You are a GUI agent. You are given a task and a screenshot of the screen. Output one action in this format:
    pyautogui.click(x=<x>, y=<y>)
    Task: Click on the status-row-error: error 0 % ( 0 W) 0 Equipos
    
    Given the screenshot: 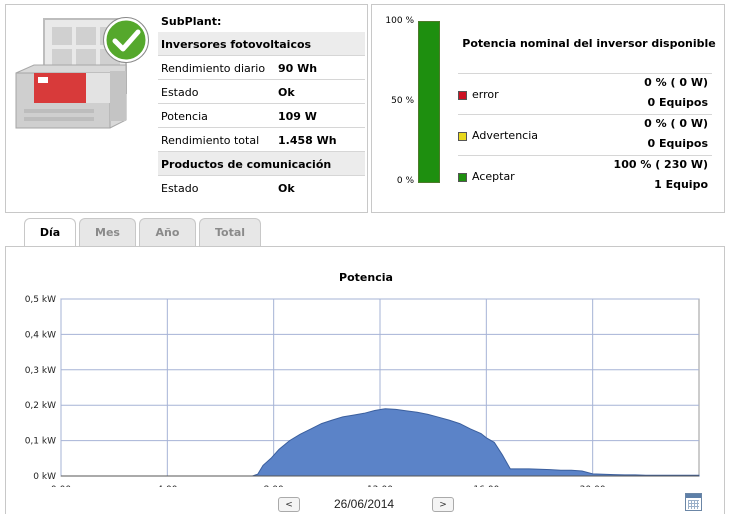 What is the action you would take?
    pyautogui.click(x=585, y=94)
    